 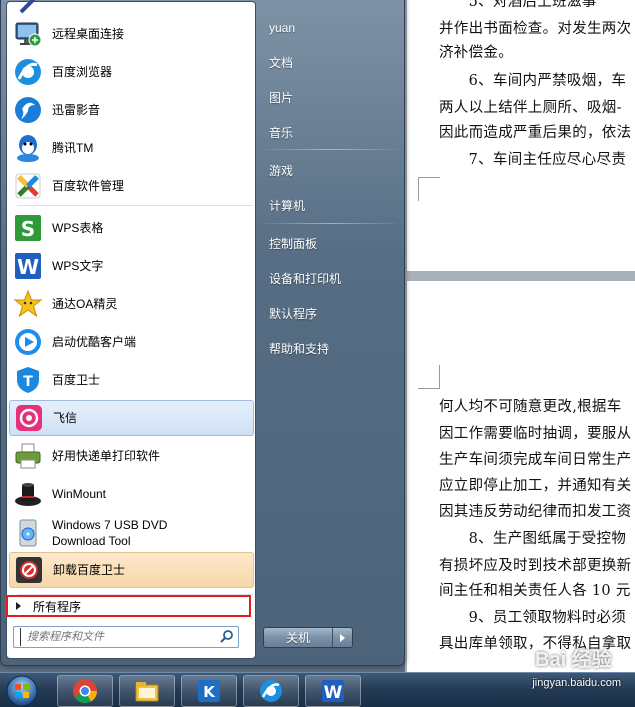 I want to click on tongda-oa-icon, so click(x=28, y=304).